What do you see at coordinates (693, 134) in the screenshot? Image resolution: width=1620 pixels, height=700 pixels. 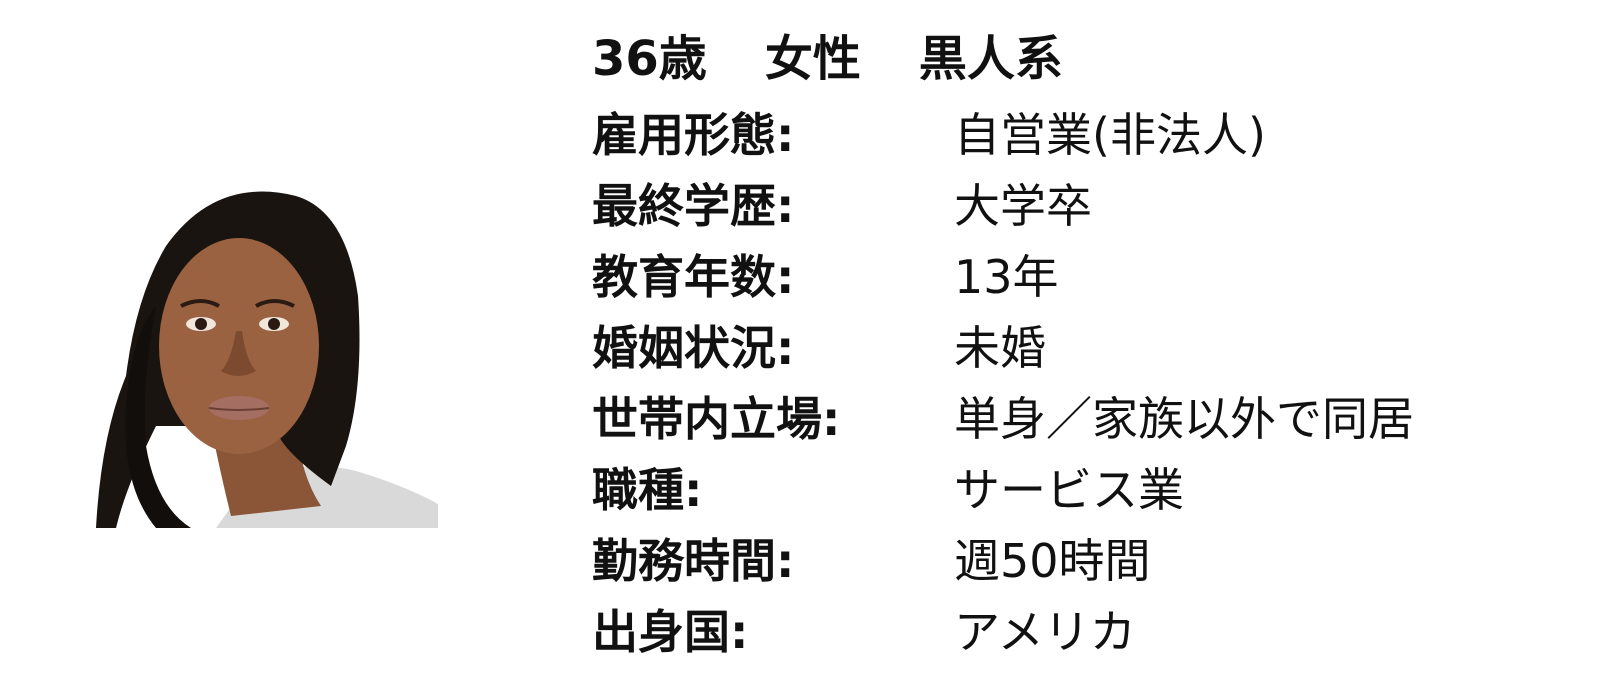 I see `attribute-label: 雇用形態:` at bounding box center [693, 134].